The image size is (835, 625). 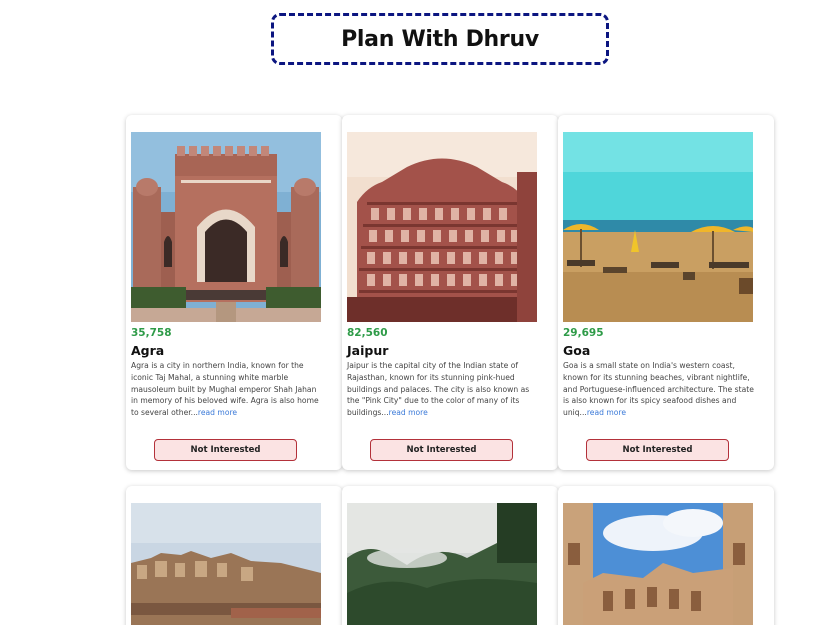 What do you see at coordinates (442, 227) in the screenshot?
I see `tour-image-jaipur` at bounding box center [442, 227].